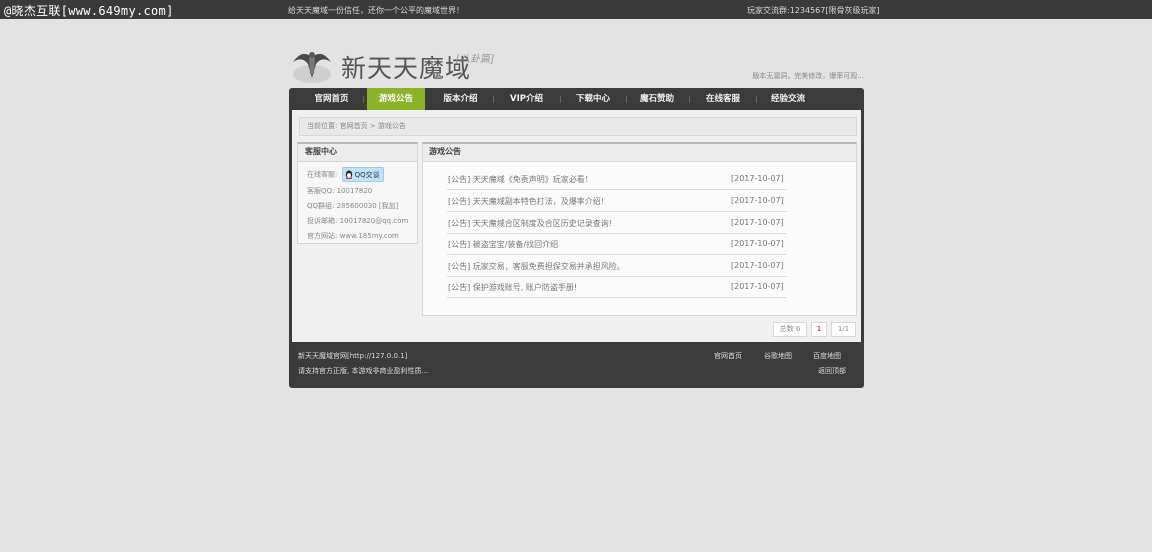  What do you see at coordinates (819, 329) in the screenshot?
I see `pager-current-page: 1` at bounding box center [819, 329].